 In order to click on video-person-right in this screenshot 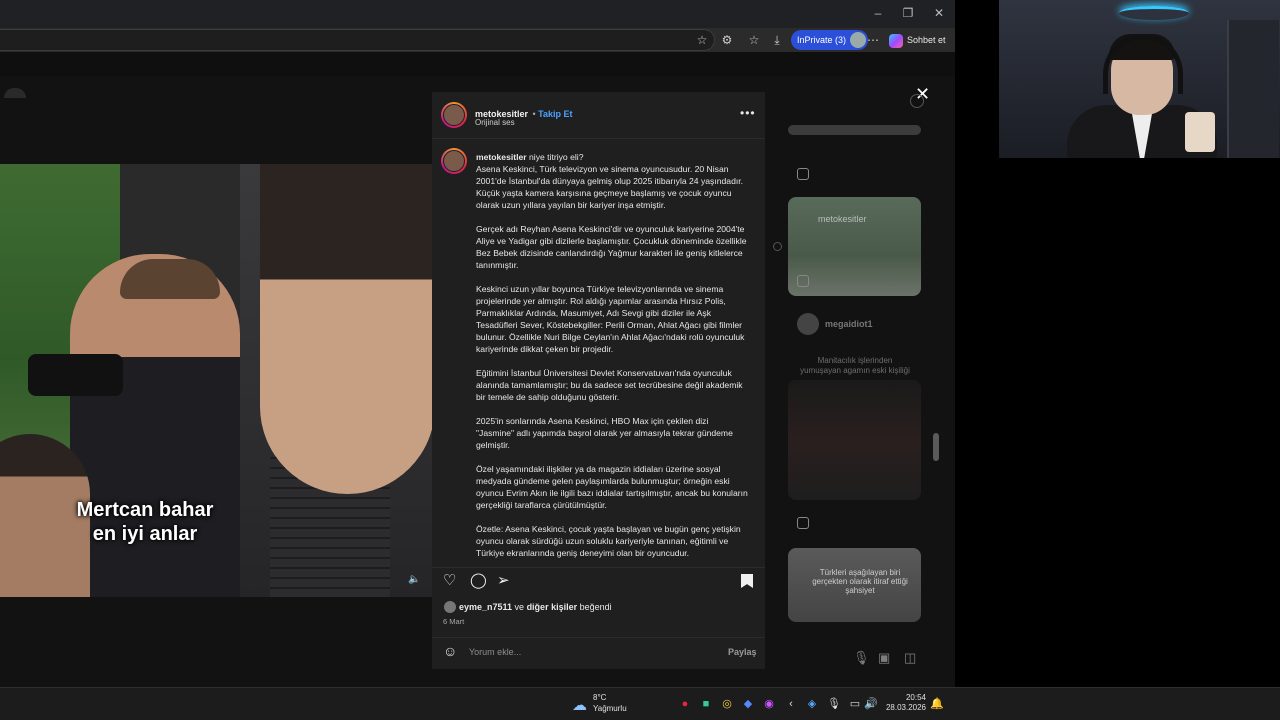, I will do `click(346, 329)`.